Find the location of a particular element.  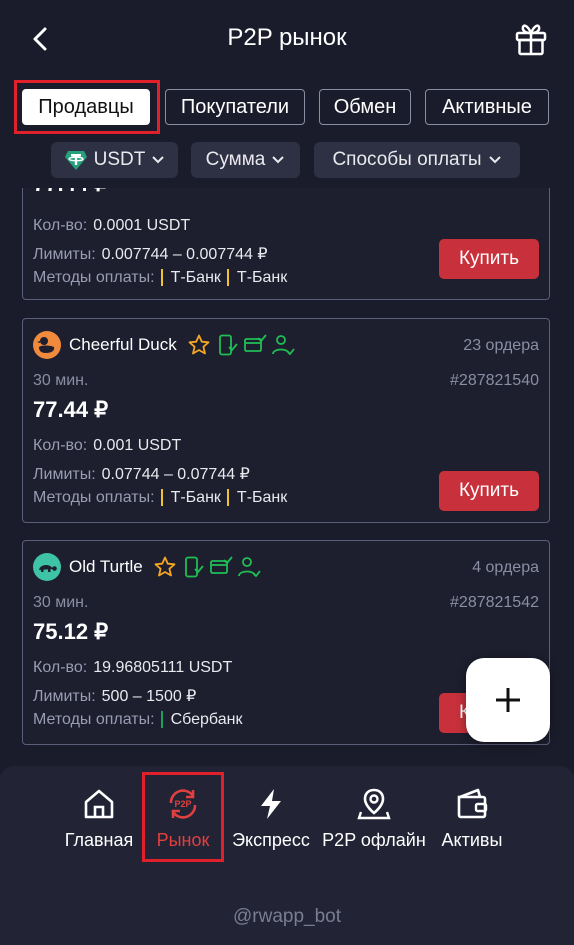

nav-express-label: Экспресс is located at coordinates (271, 840).